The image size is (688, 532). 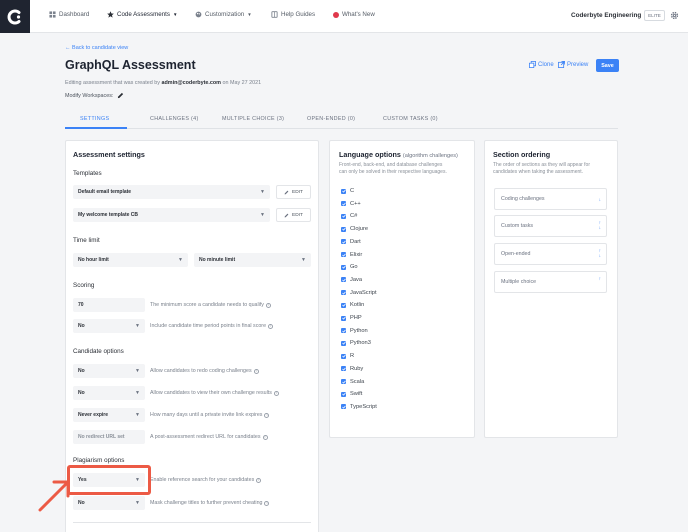 I want to click on edit-template-1-button: EDIT, so click(x=293, y=192).